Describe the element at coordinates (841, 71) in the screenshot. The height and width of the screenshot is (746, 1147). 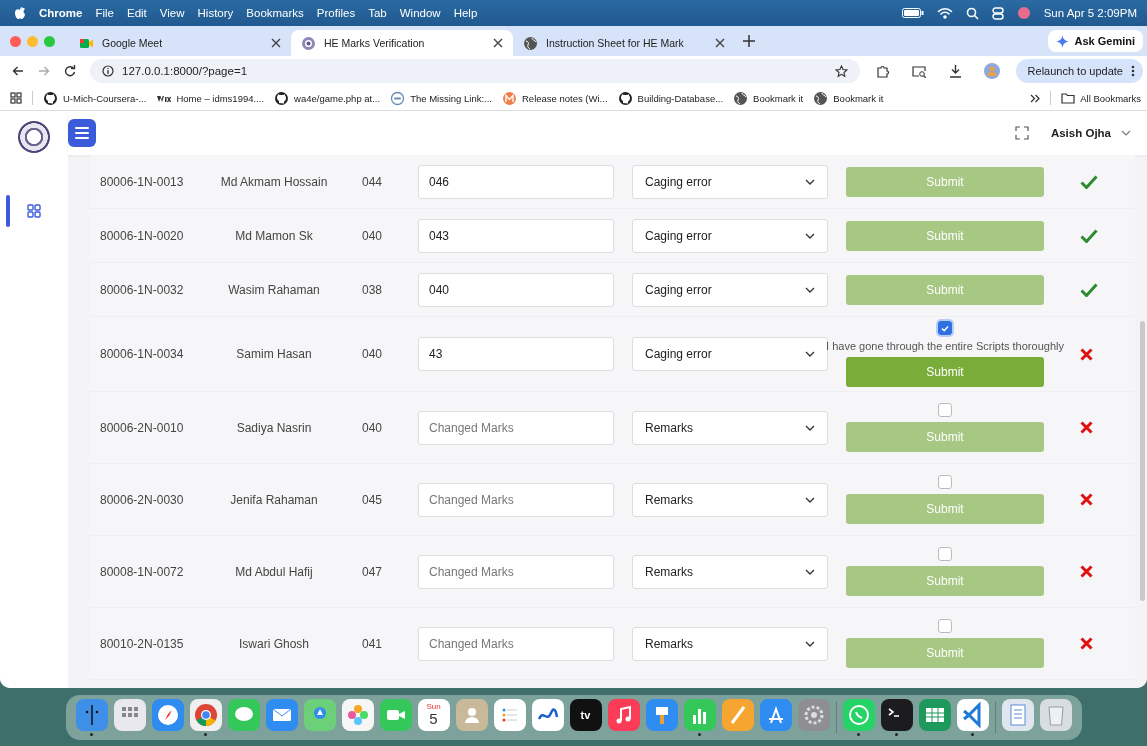
I see `star-icon` at that location.